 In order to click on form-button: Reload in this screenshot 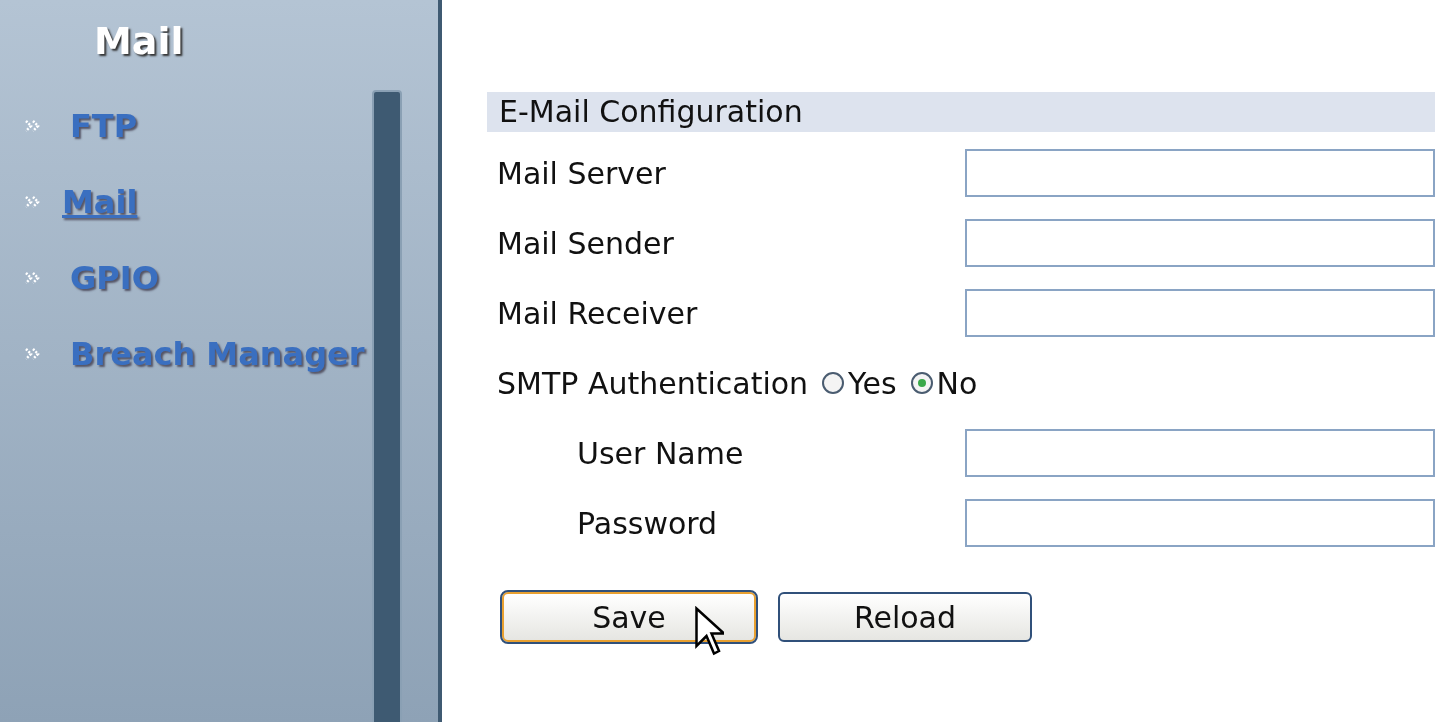, I will do `click(905, 617)`.